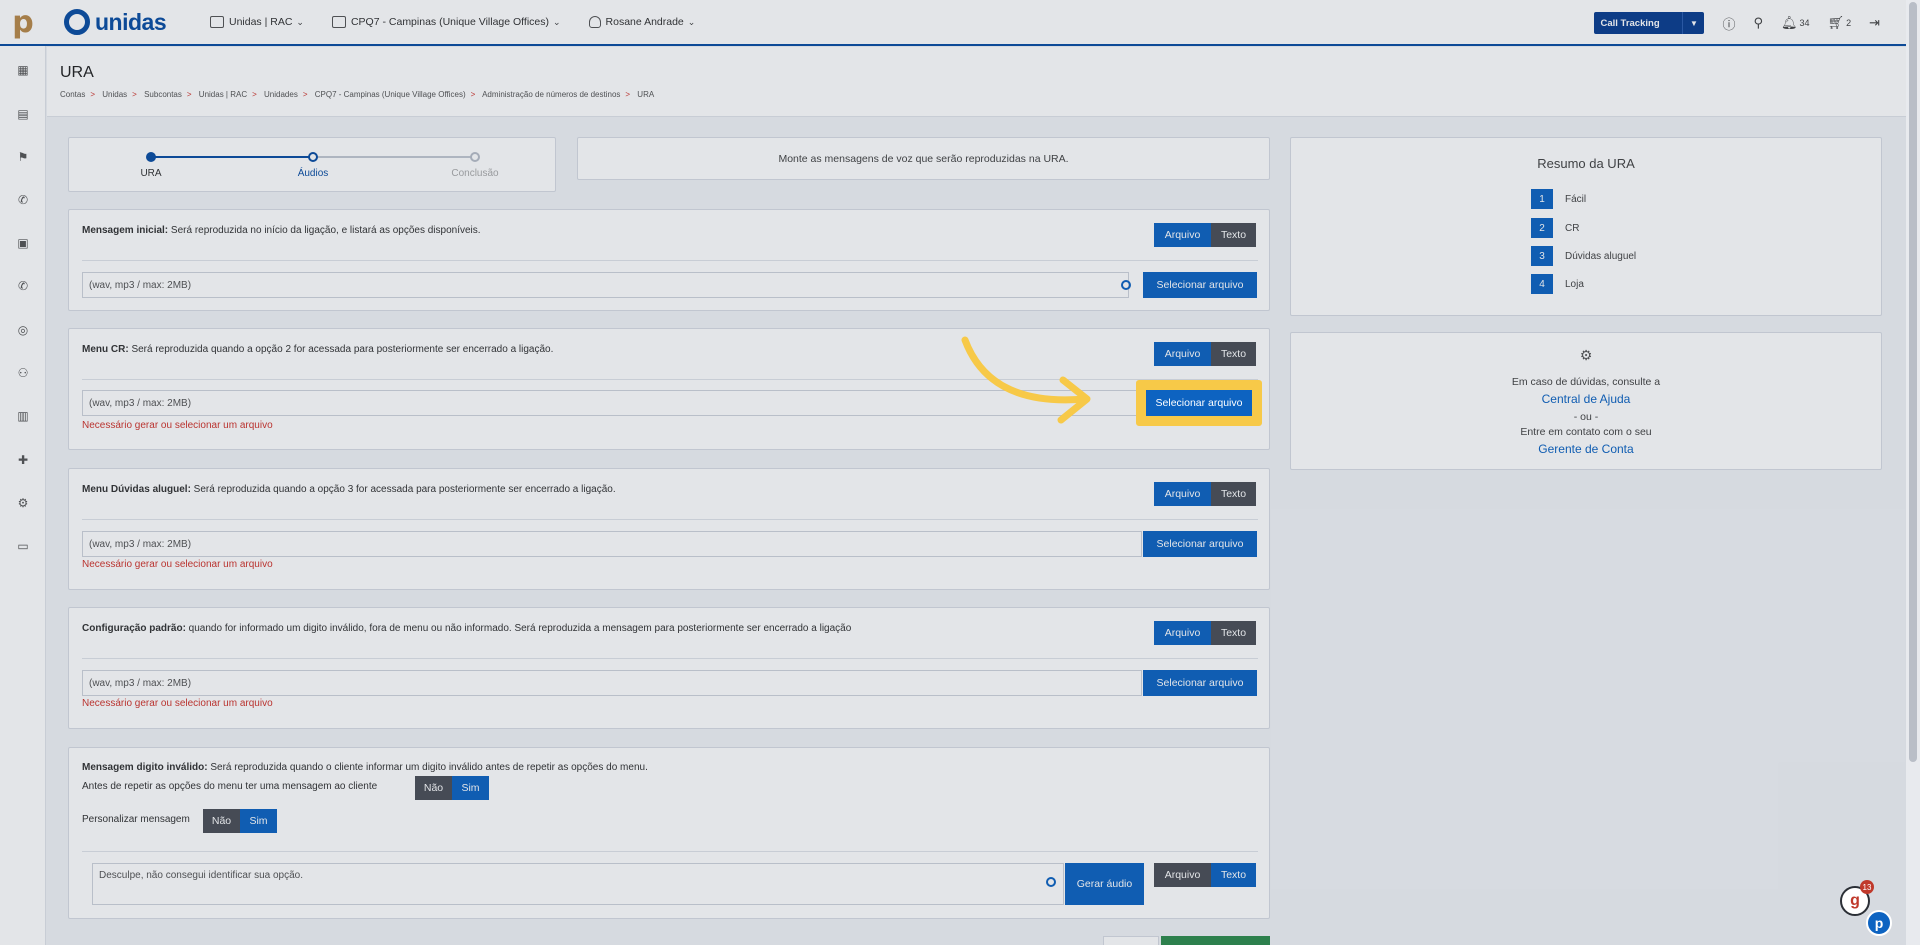 The width and height of the screenshot is (1920, 945). I want to click on help-text: Em caso de dúvidas, consulte a, so click(1586, 382).